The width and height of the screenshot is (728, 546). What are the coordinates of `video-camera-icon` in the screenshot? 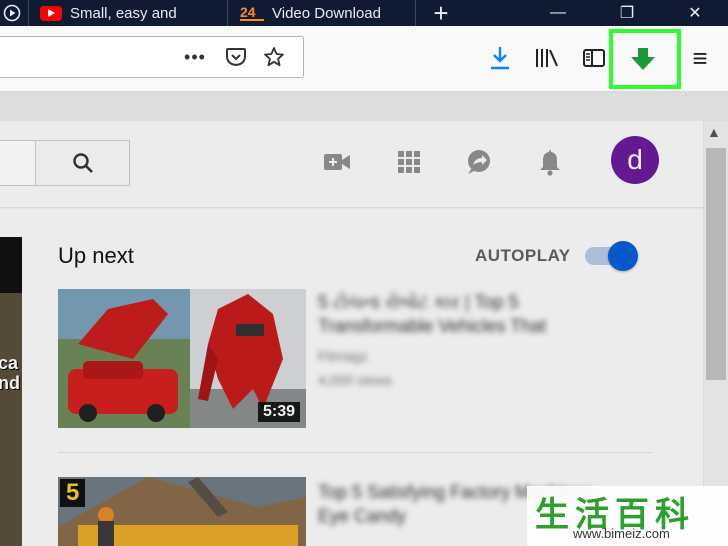 It's located at (337, 162).